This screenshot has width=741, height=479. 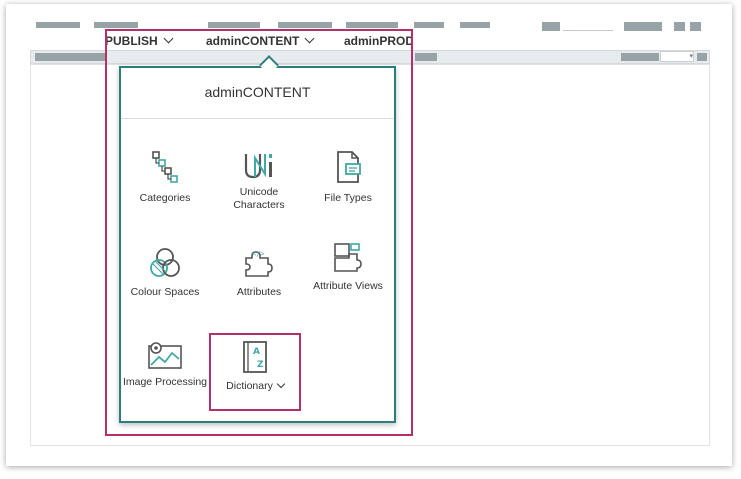 I want to click on menu-divider, so click(x=257, y=118).